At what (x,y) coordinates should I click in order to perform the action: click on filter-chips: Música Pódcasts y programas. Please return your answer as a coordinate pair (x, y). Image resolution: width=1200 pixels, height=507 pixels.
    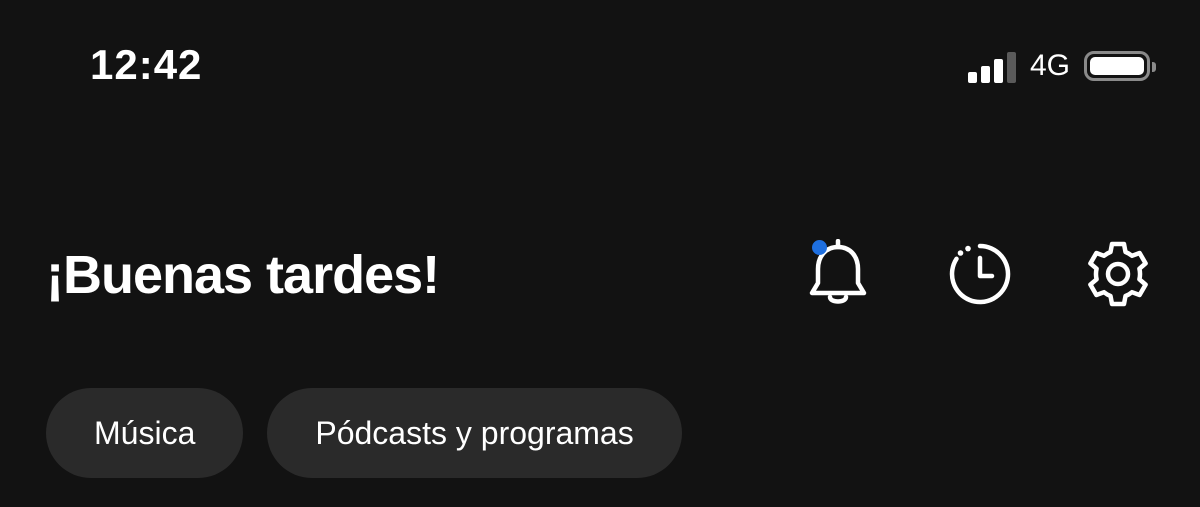
    Looking at the image, I should click on (364, 433).